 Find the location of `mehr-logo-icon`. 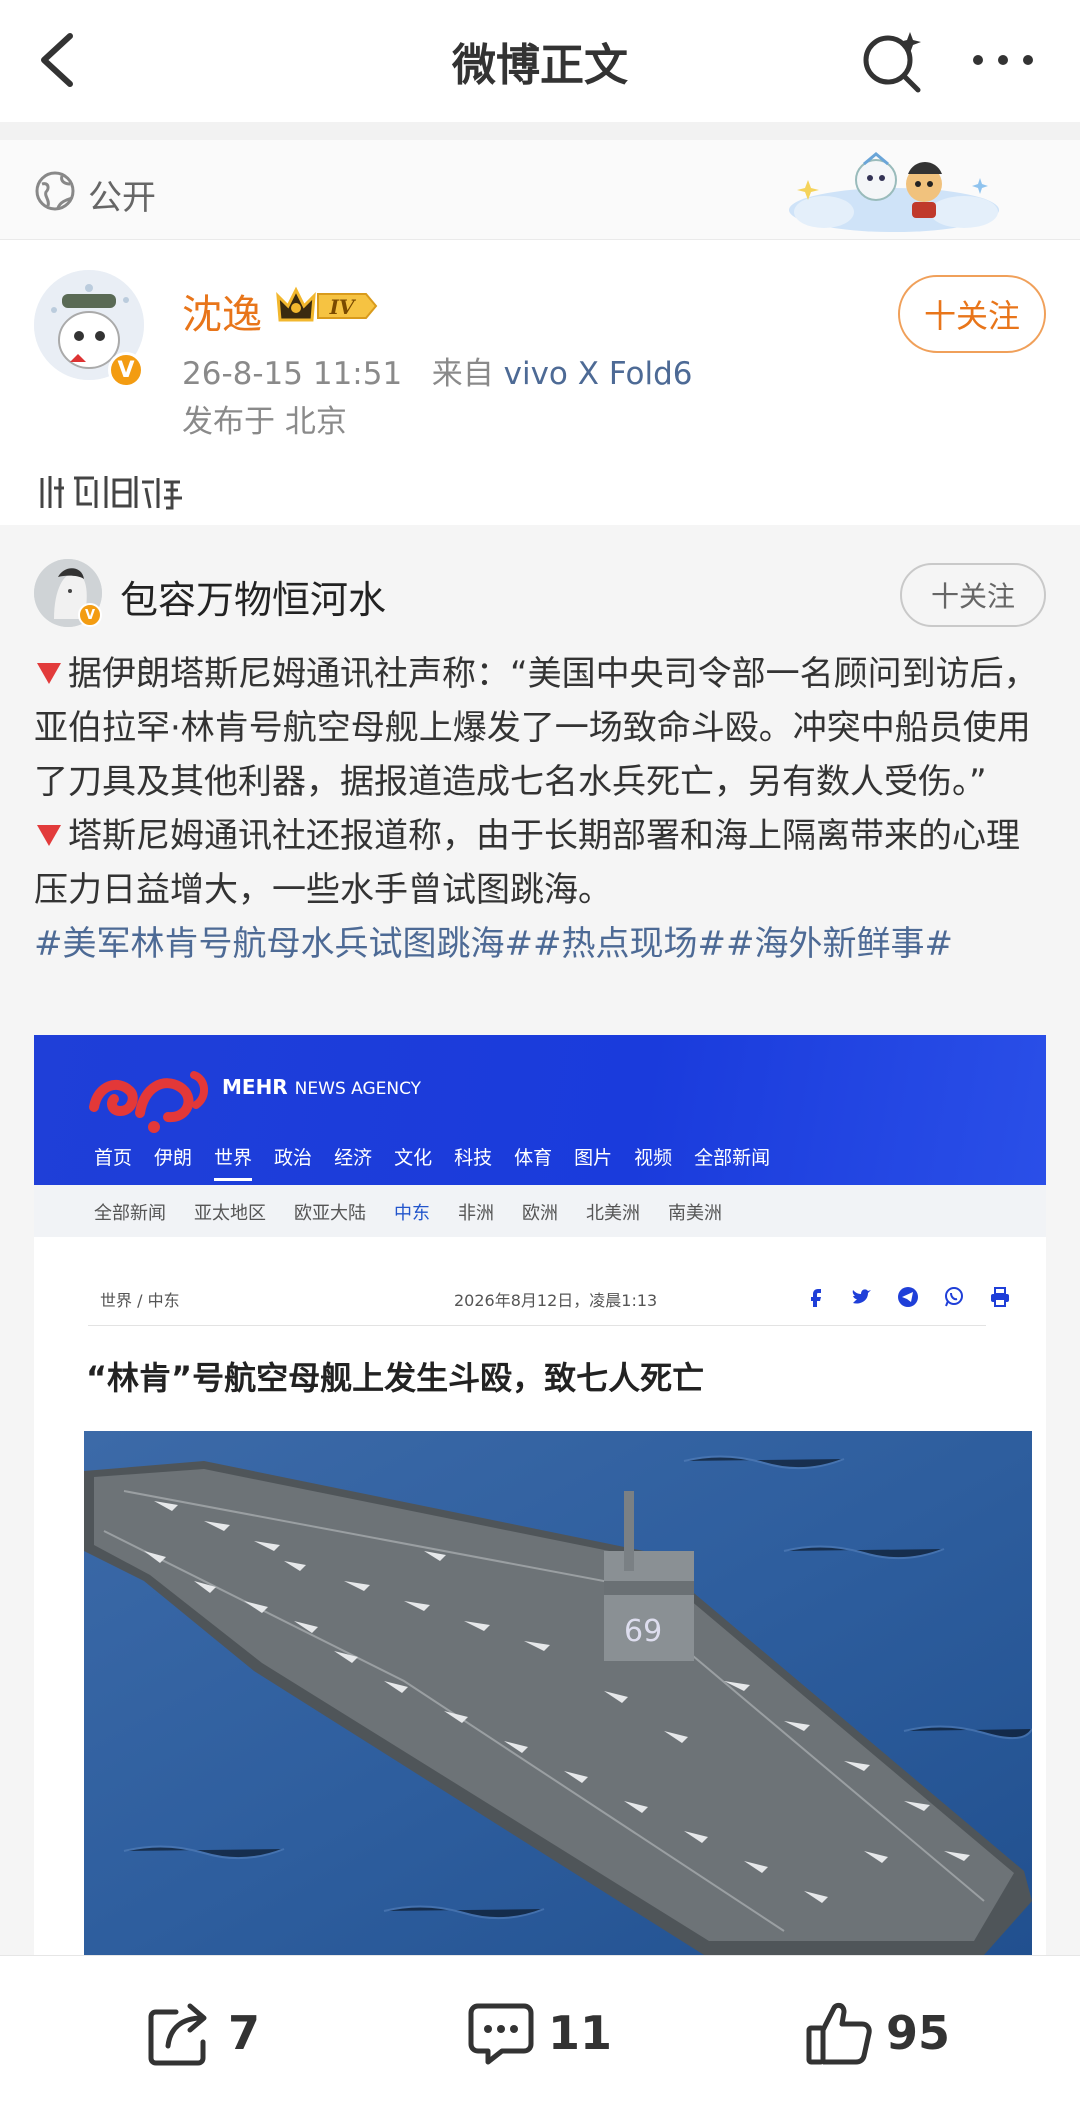

mehr-logo-icon is located at coordinates (148, 1102).